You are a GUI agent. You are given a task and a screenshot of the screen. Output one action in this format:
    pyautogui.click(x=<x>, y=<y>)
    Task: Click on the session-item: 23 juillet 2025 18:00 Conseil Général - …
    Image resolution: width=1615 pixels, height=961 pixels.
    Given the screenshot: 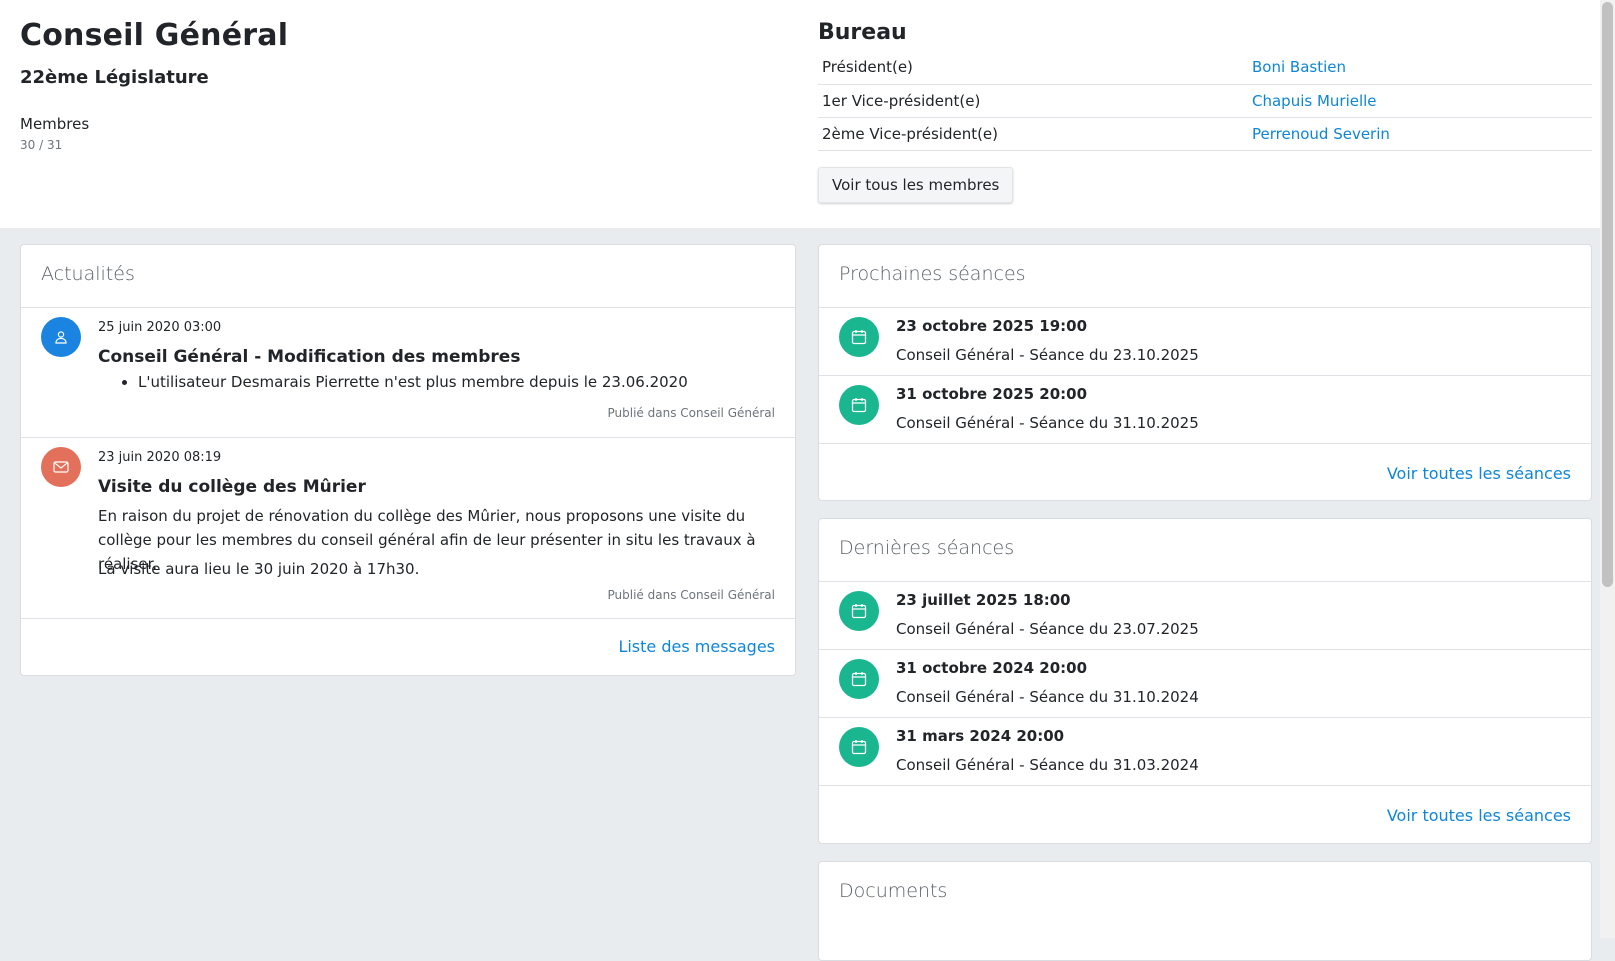 What is the action you would take?
    pyautogui.click(x=1205, y=616)
    